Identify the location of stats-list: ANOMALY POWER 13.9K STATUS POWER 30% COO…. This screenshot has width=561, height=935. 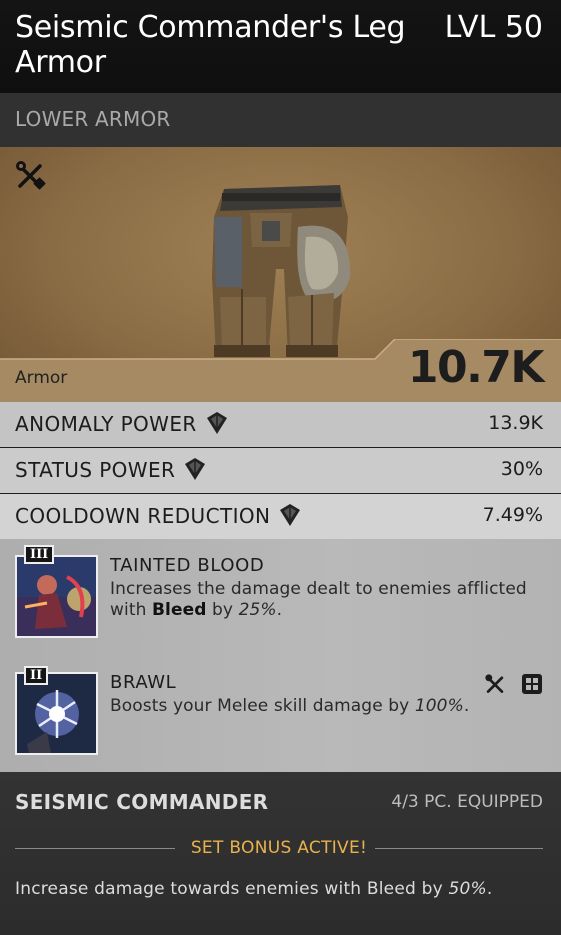
(280, 471).